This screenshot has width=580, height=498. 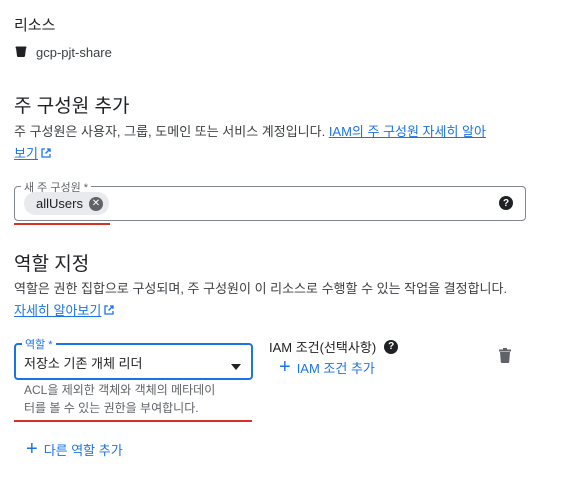 I want to click on role-select: 역할 * 저장소 기존 개체 리더, so click(x=133, y=358).